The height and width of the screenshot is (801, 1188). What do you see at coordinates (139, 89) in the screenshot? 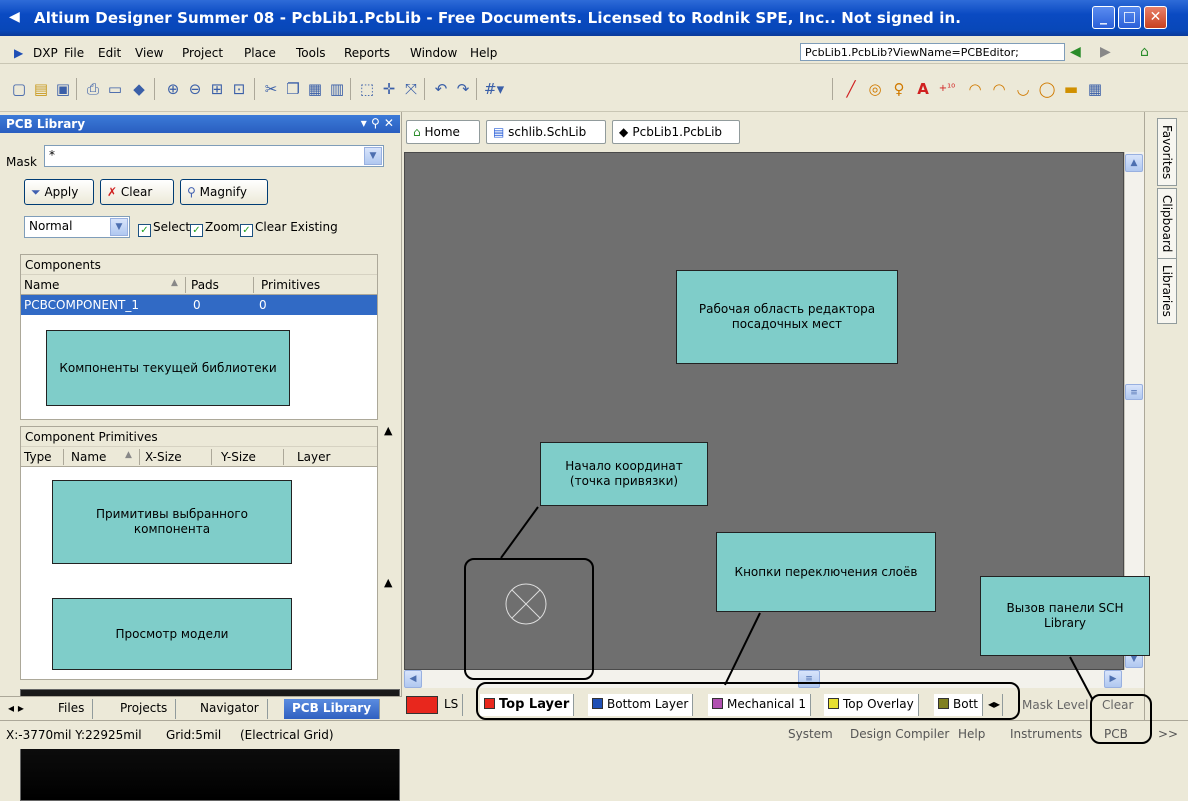
I see `layer-stack-icon: ◆` at bounding box center [139, 89].